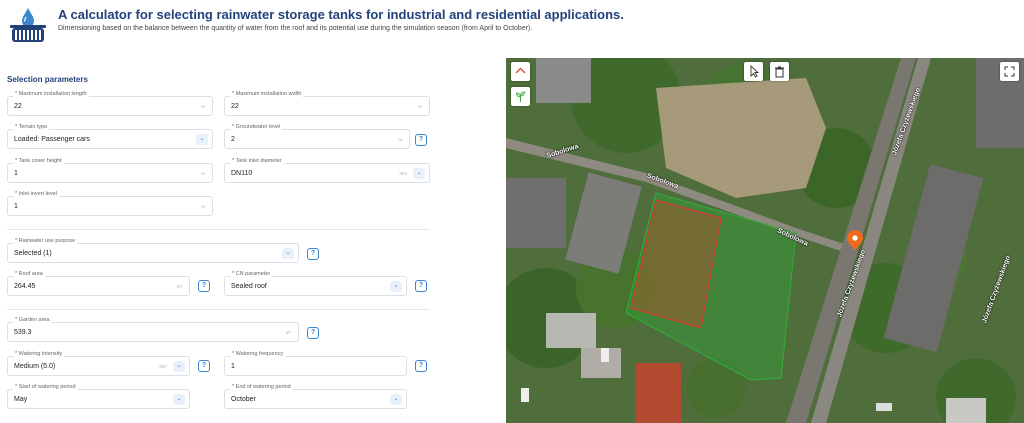  What do you see at coordinates (39, 354) in the screenshot?
I see `watering-intensity-label: * Watering intensity` at bounding box center [39, 354].